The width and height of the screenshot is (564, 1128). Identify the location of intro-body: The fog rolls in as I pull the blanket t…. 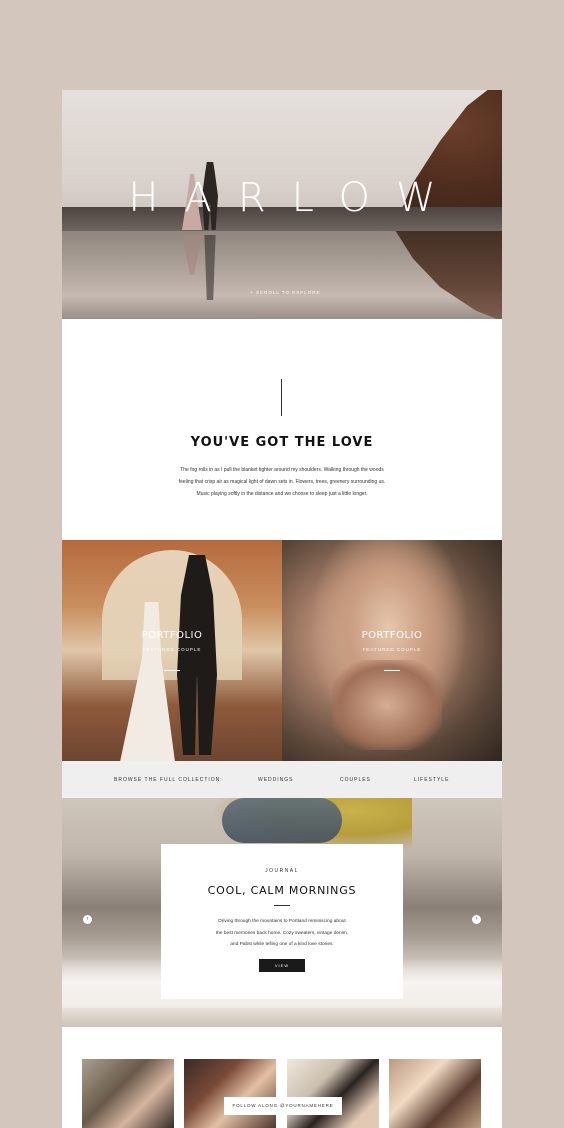
(282, 482).